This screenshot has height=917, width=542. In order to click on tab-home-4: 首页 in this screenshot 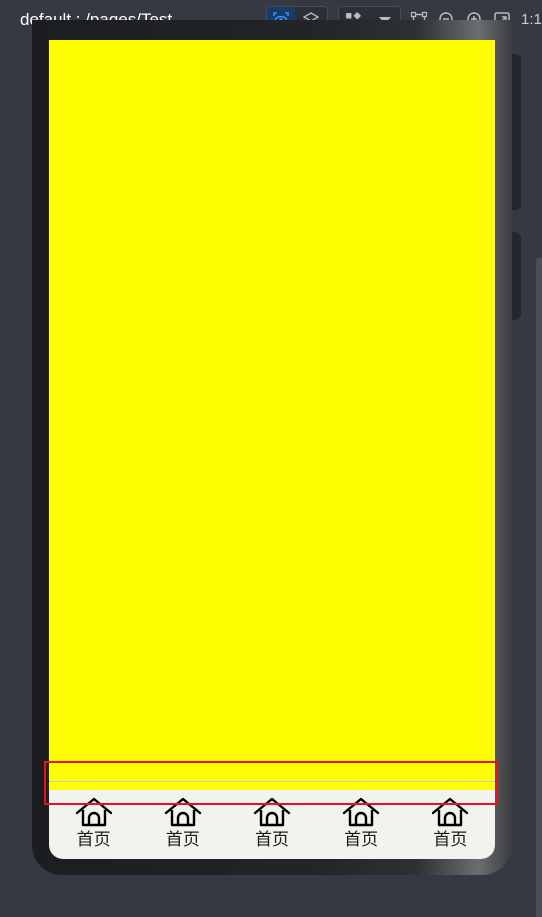, I will do `click(361, 826)`.